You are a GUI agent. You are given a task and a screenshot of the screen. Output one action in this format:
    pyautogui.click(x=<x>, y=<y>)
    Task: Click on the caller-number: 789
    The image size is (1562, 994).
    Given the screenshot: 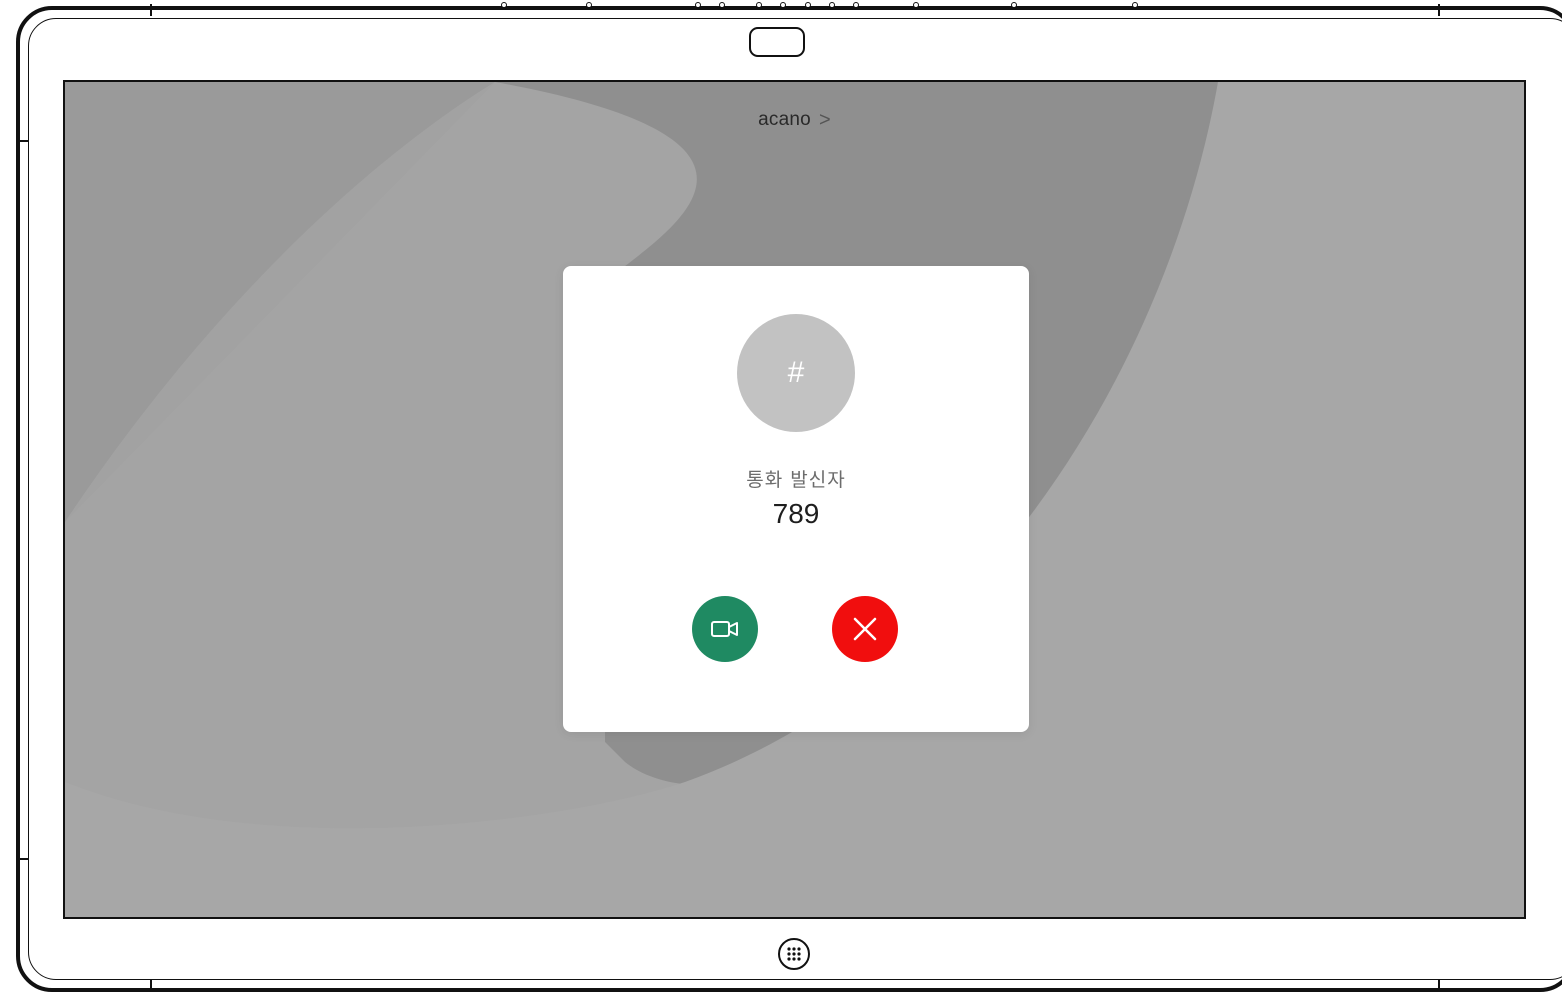 What is the action you would take?
    pyautogui.click(x=796, y=513)
    